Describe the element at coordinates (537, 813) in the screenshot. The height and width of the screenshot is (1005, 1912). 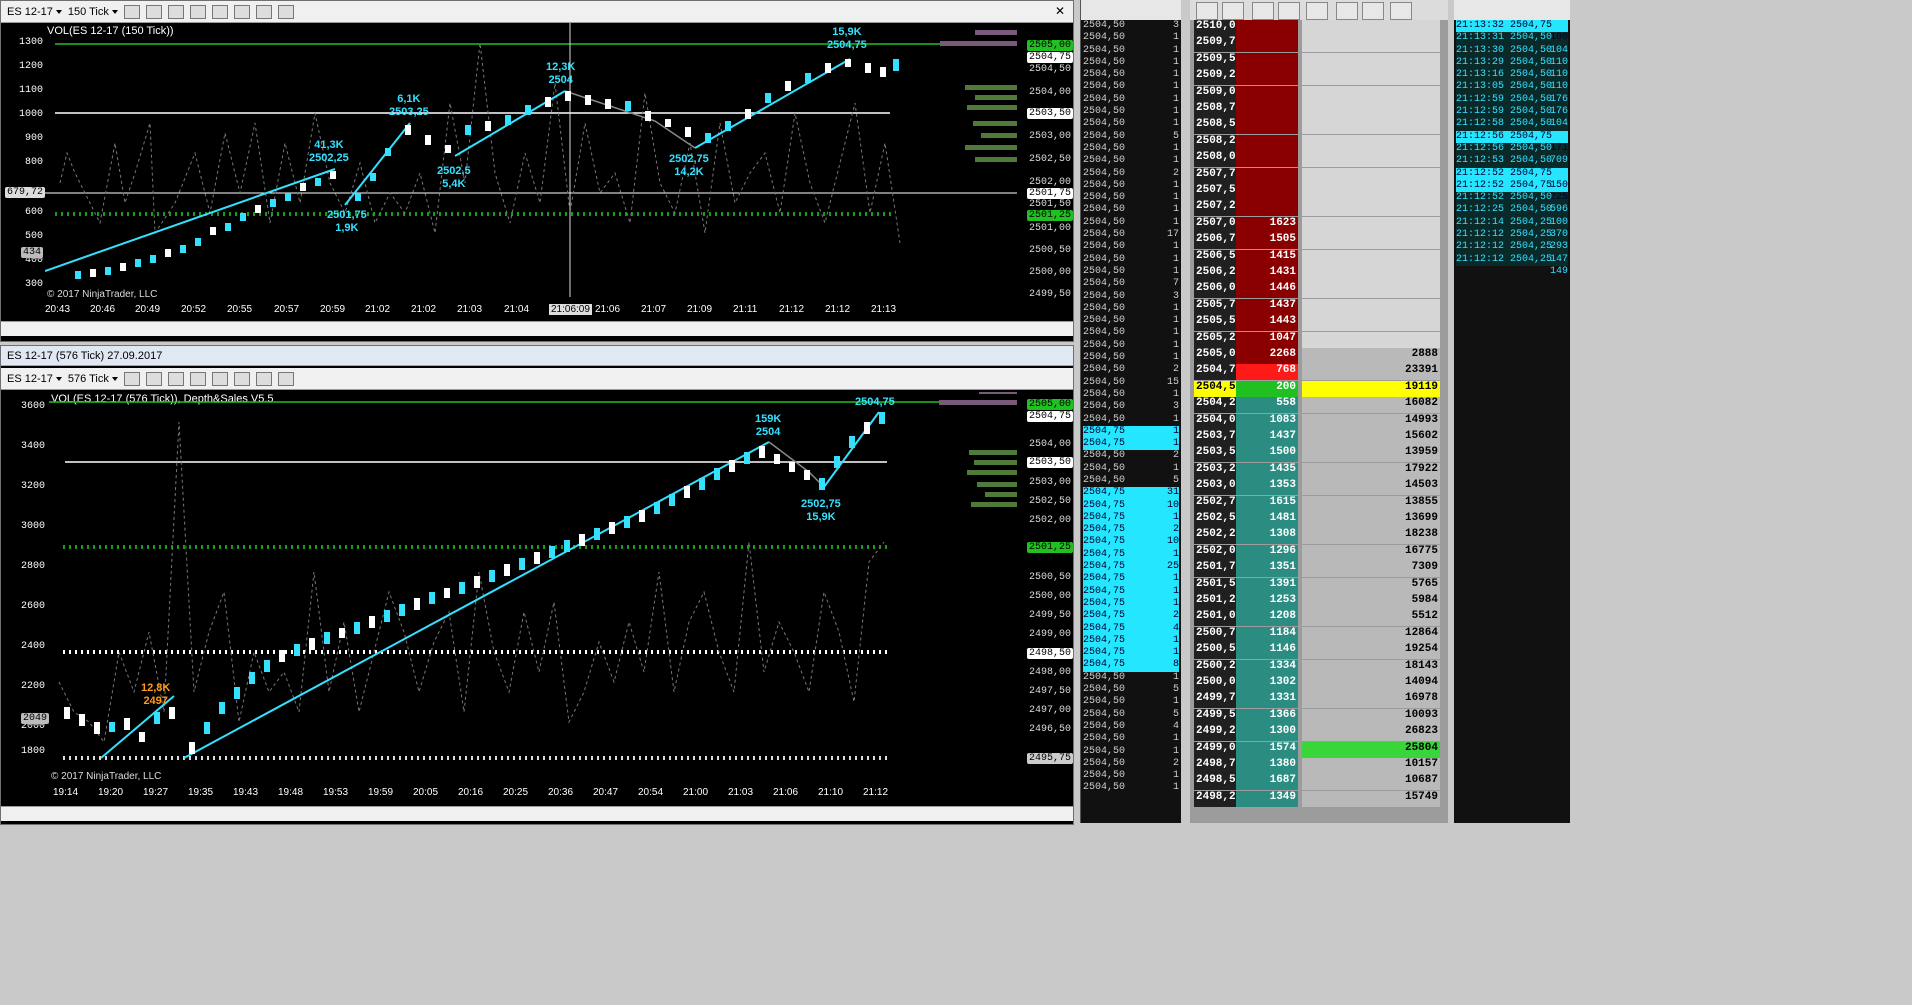
I see `bottom-chart-scrollbar` at that location.